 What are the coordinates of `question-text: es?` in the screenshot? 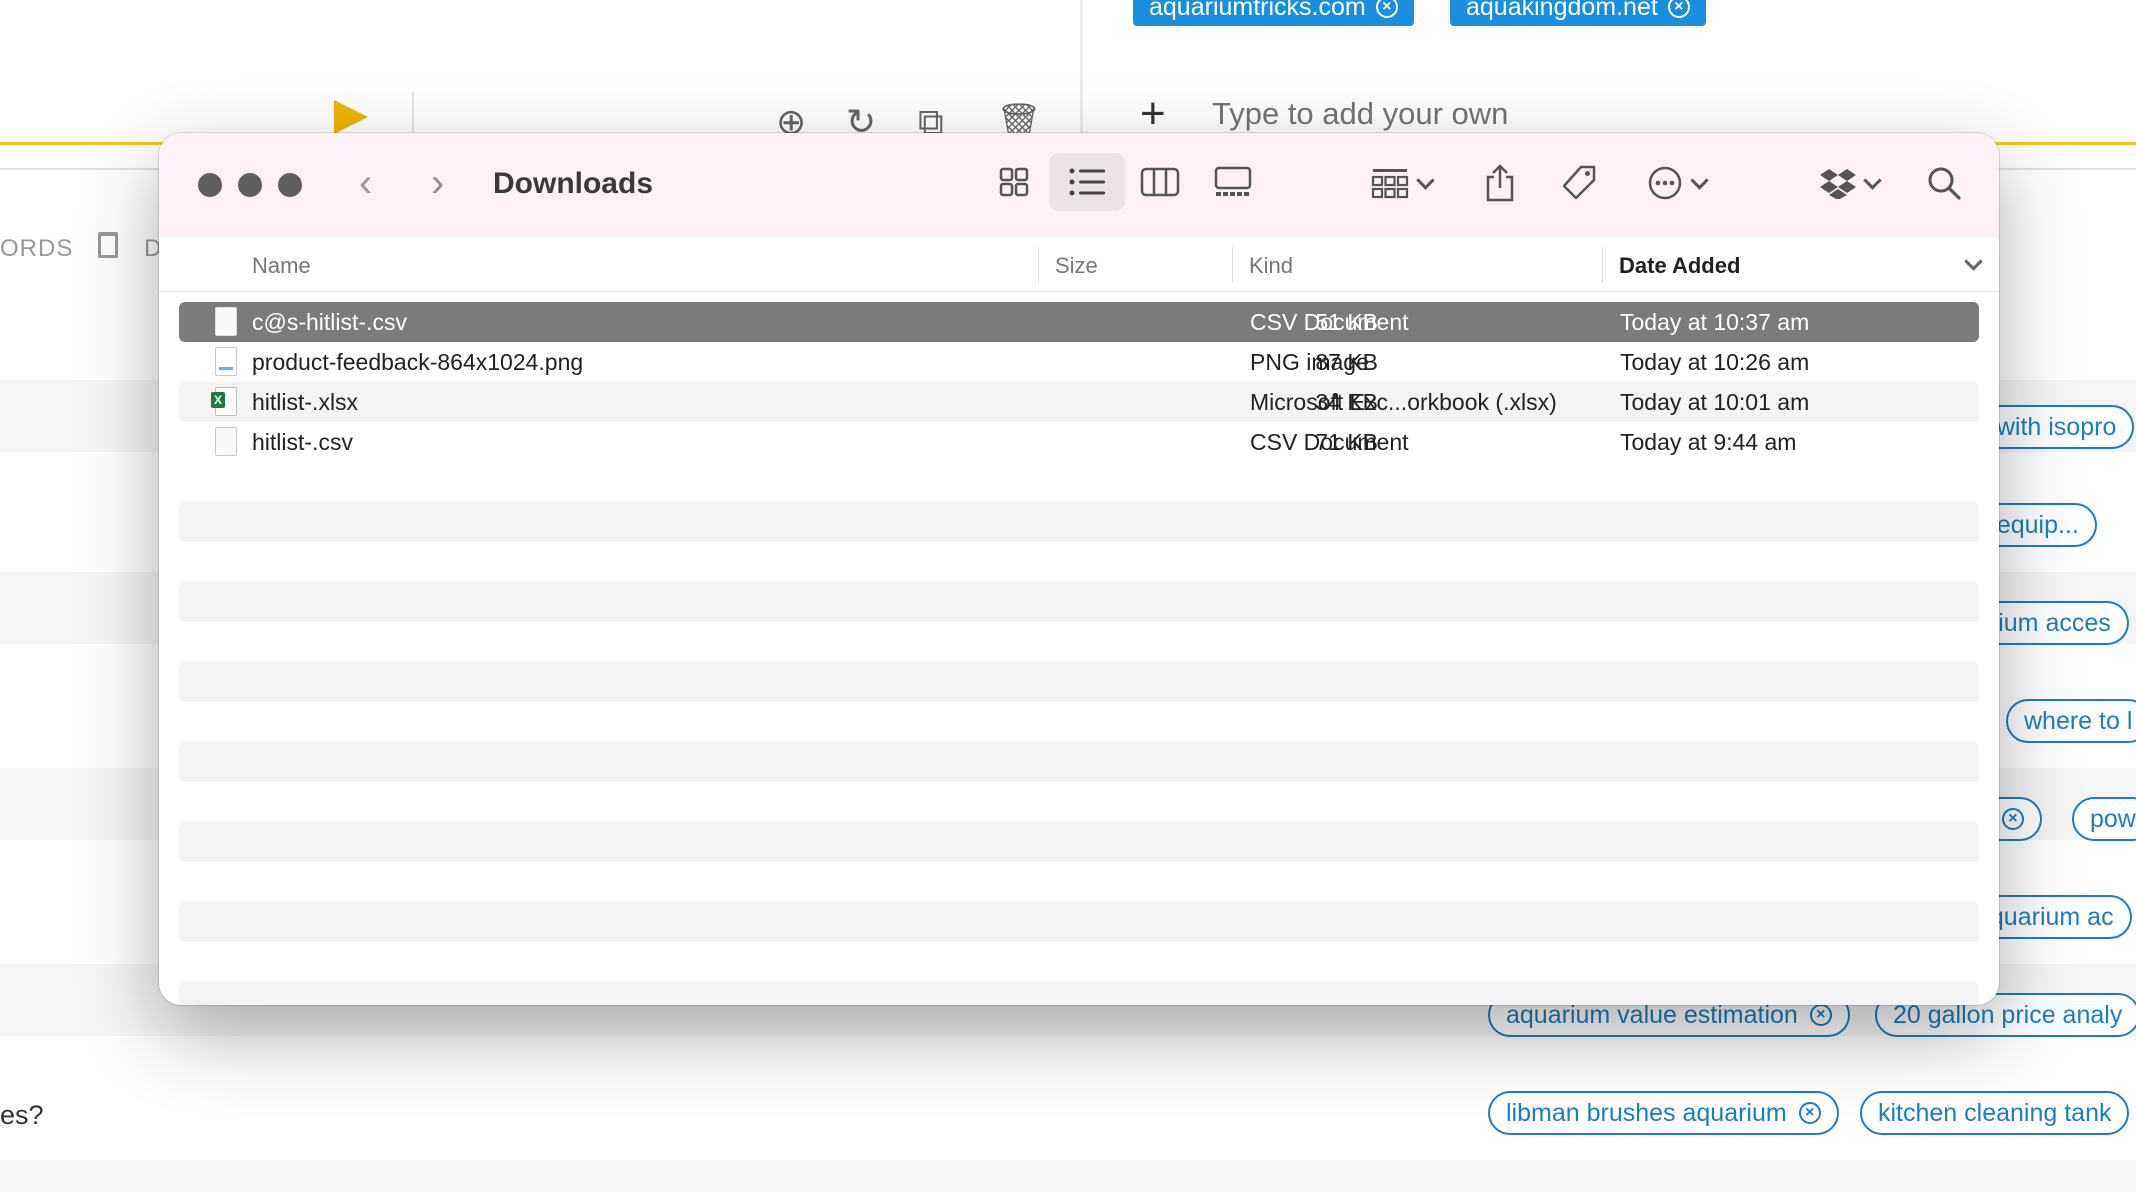 It's located at (22, 1115).